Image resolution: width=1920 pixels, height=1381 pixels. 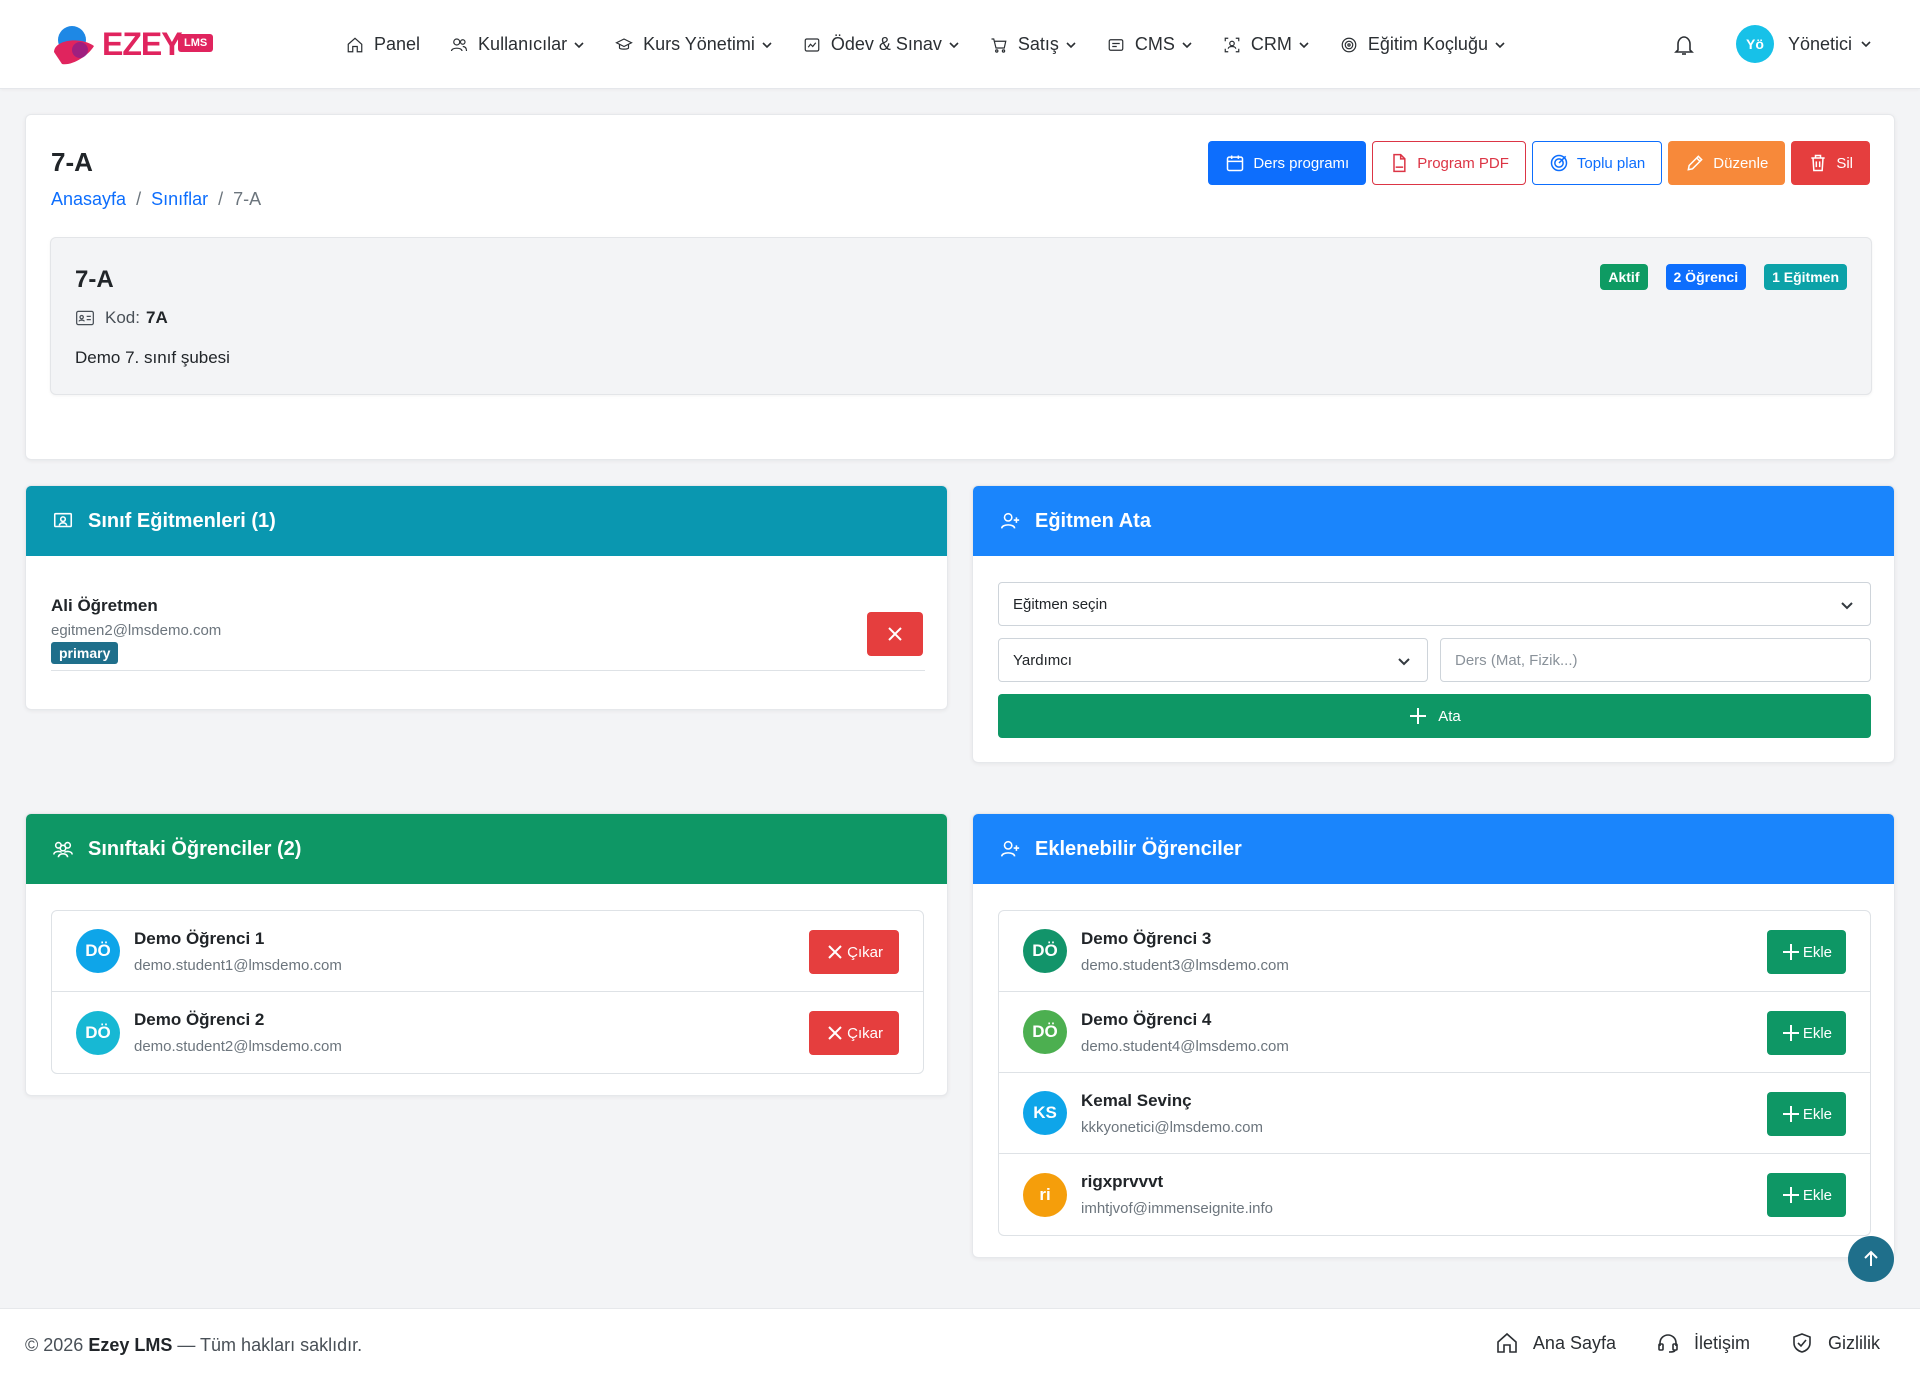 What do you see at coordinates (1146, 938) in the screenshot?
I see `student-name: Demo Öğrenci 3` at bounding box center [1146, 938].